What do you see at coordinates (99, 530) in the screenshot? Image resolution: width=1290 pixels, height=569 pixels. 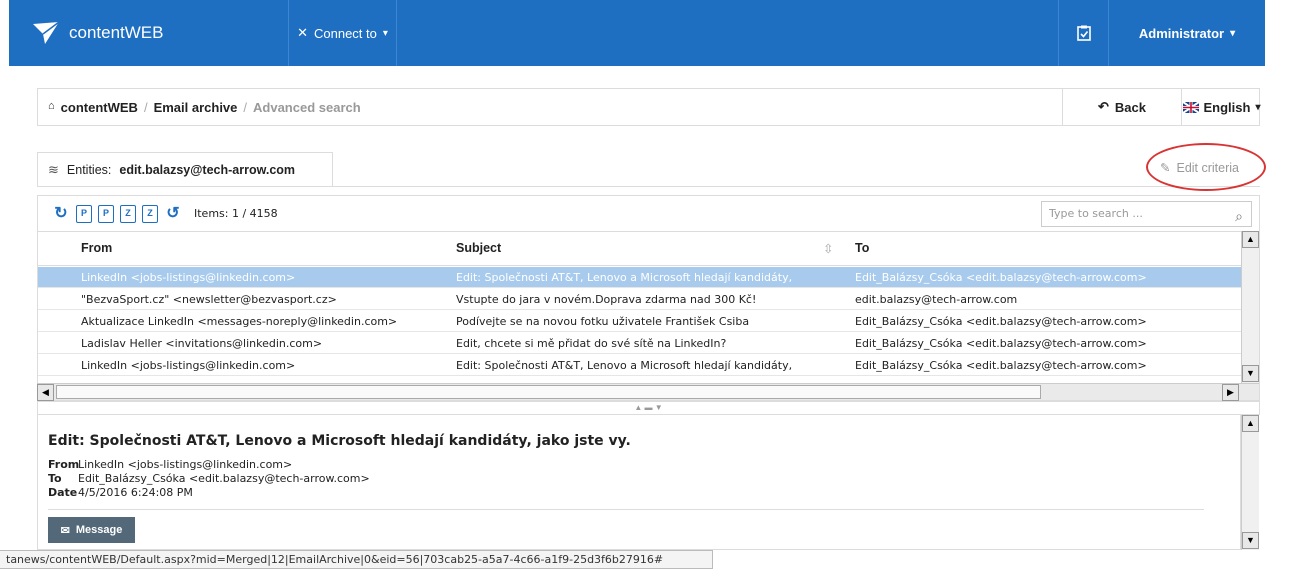 I see `message-label: Message` at bounding box center [99, 530].